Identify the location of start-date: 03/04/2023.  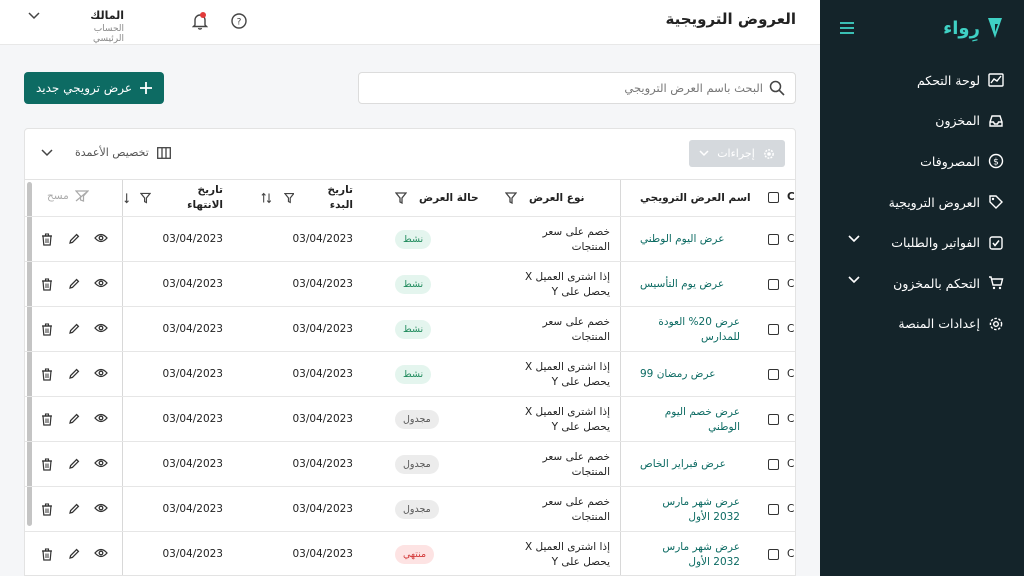
(322, 374).